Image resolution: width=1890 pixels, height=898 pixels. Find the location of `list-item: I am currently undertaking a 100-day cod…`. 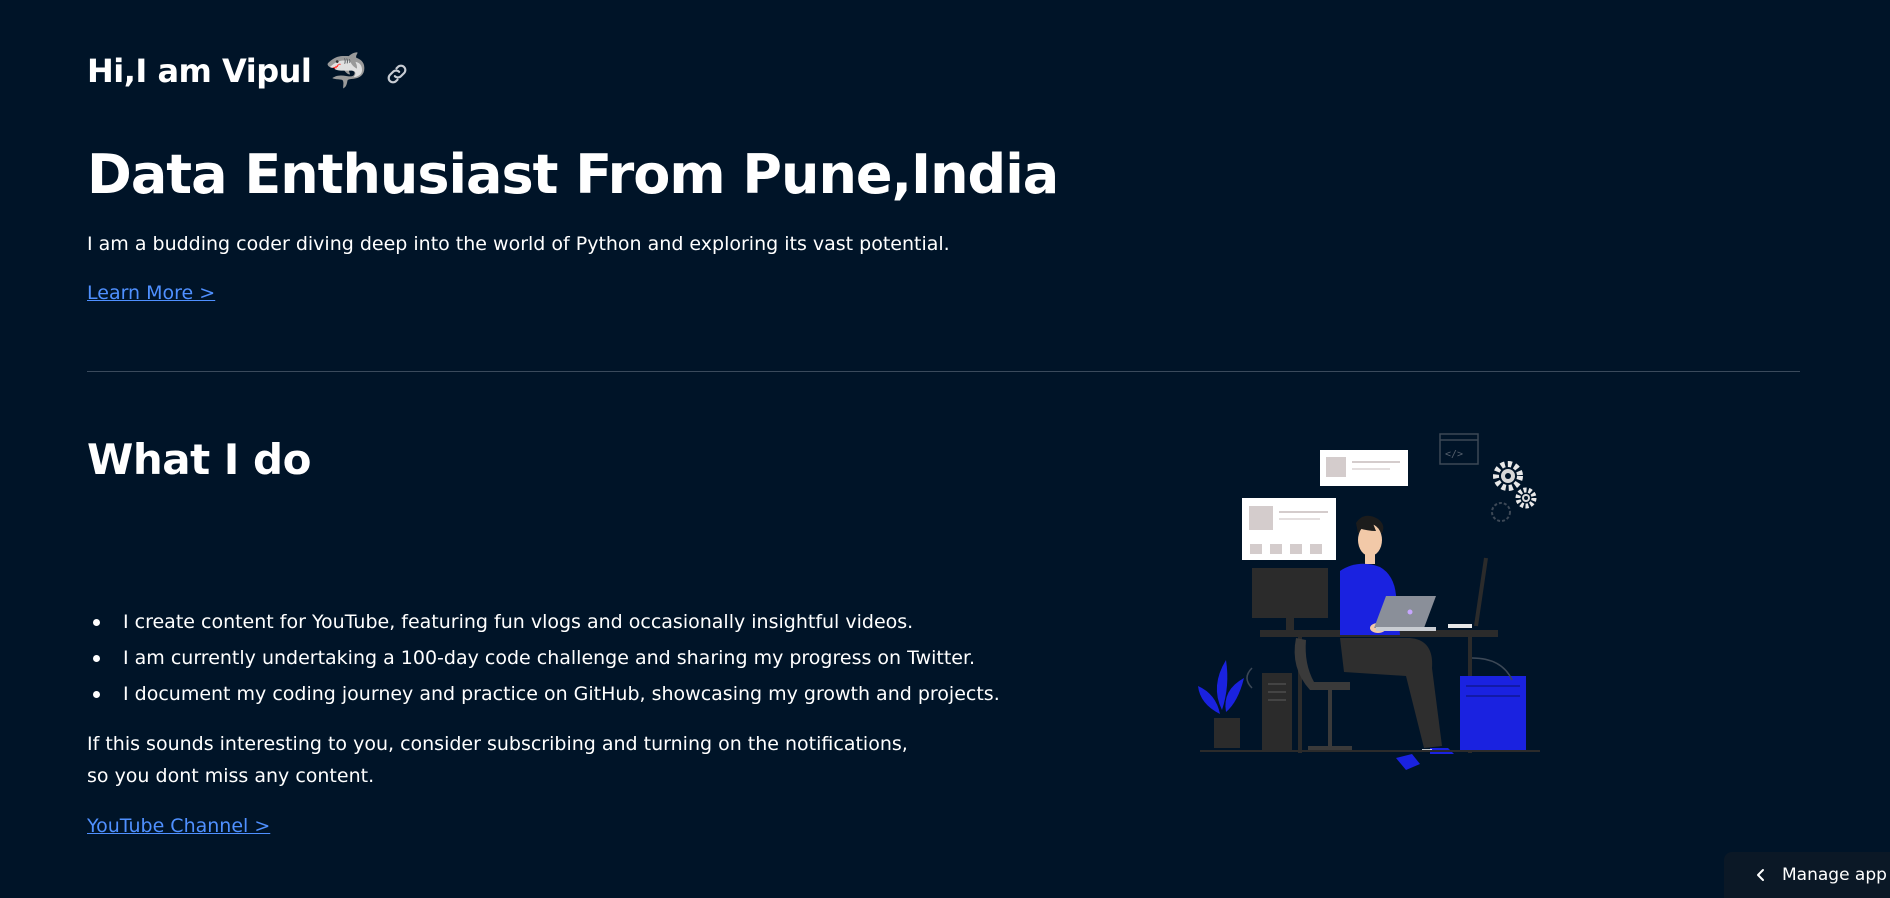

list-item: I am currently undertaking a 100-day cod… is located at coordinates (543, 658).